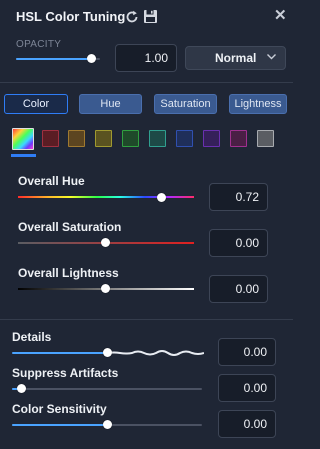  I want to click on overall-saturation-label: Overall Saturation, so click(70, 227).